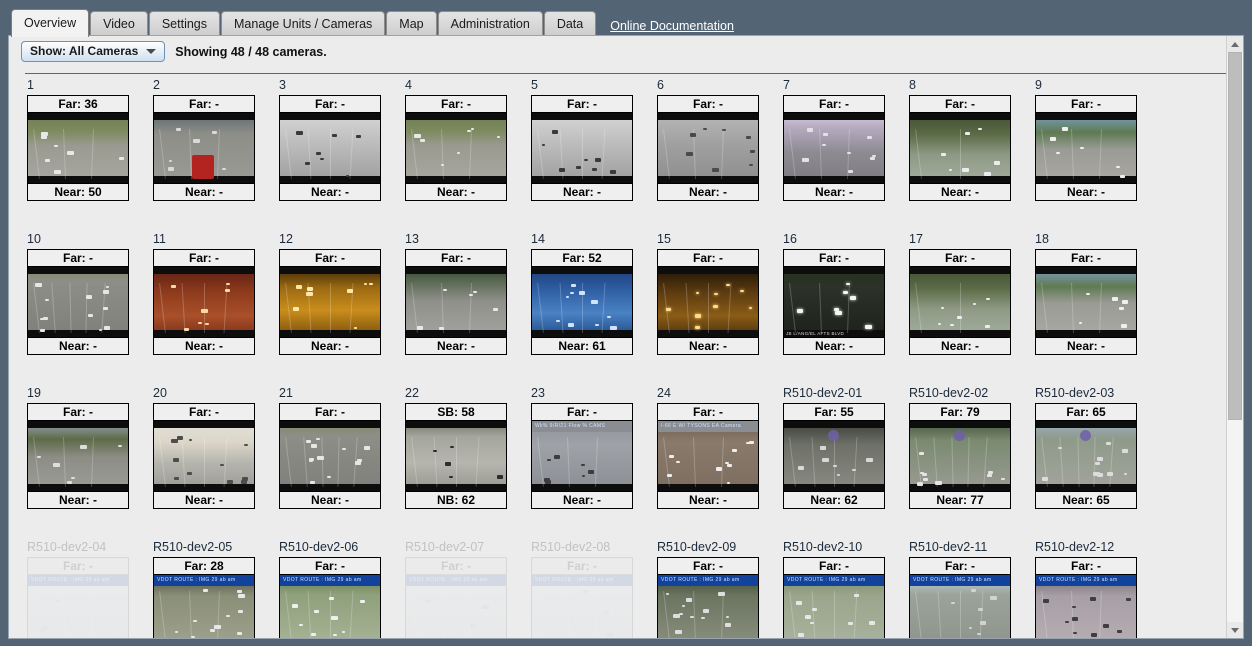  I want to click on camera-cell: 21 Far: - Near: -, so click(334, 463).